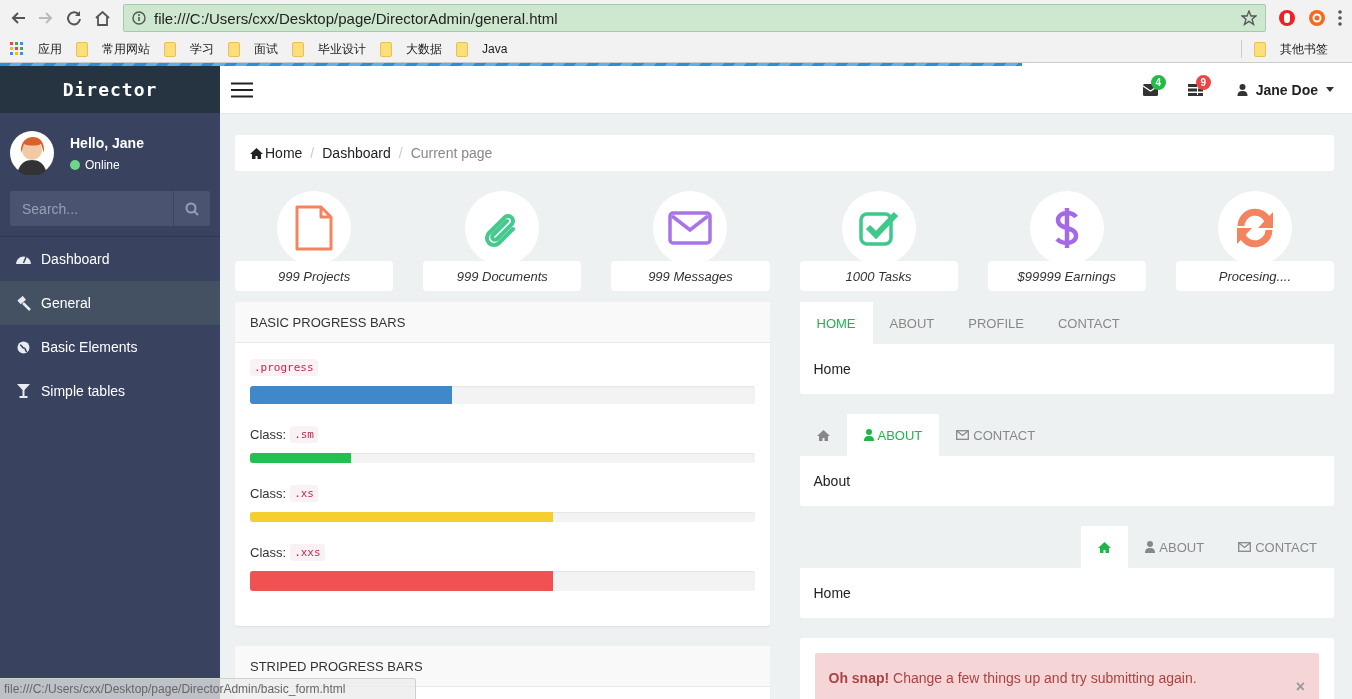  Describe the element at coordinates (110, 347) in the screenshot. I see `nav-item: Basic Elements` at that location.